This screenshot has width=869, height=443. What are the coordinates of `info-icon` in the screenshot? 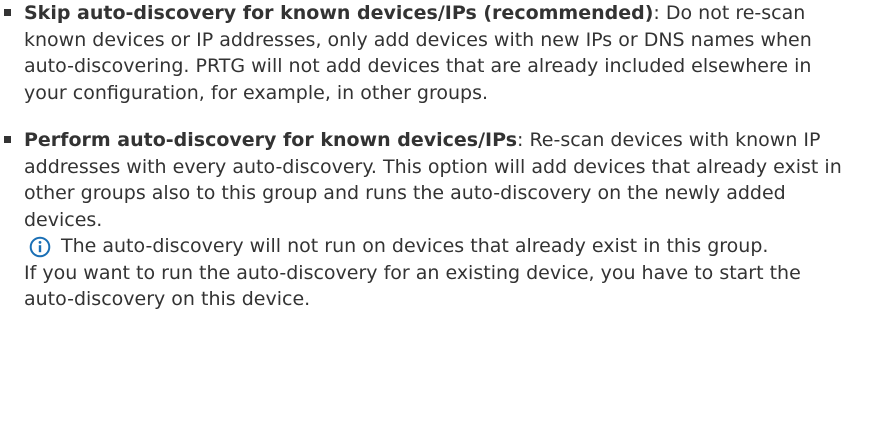 It's located at (40, 247).